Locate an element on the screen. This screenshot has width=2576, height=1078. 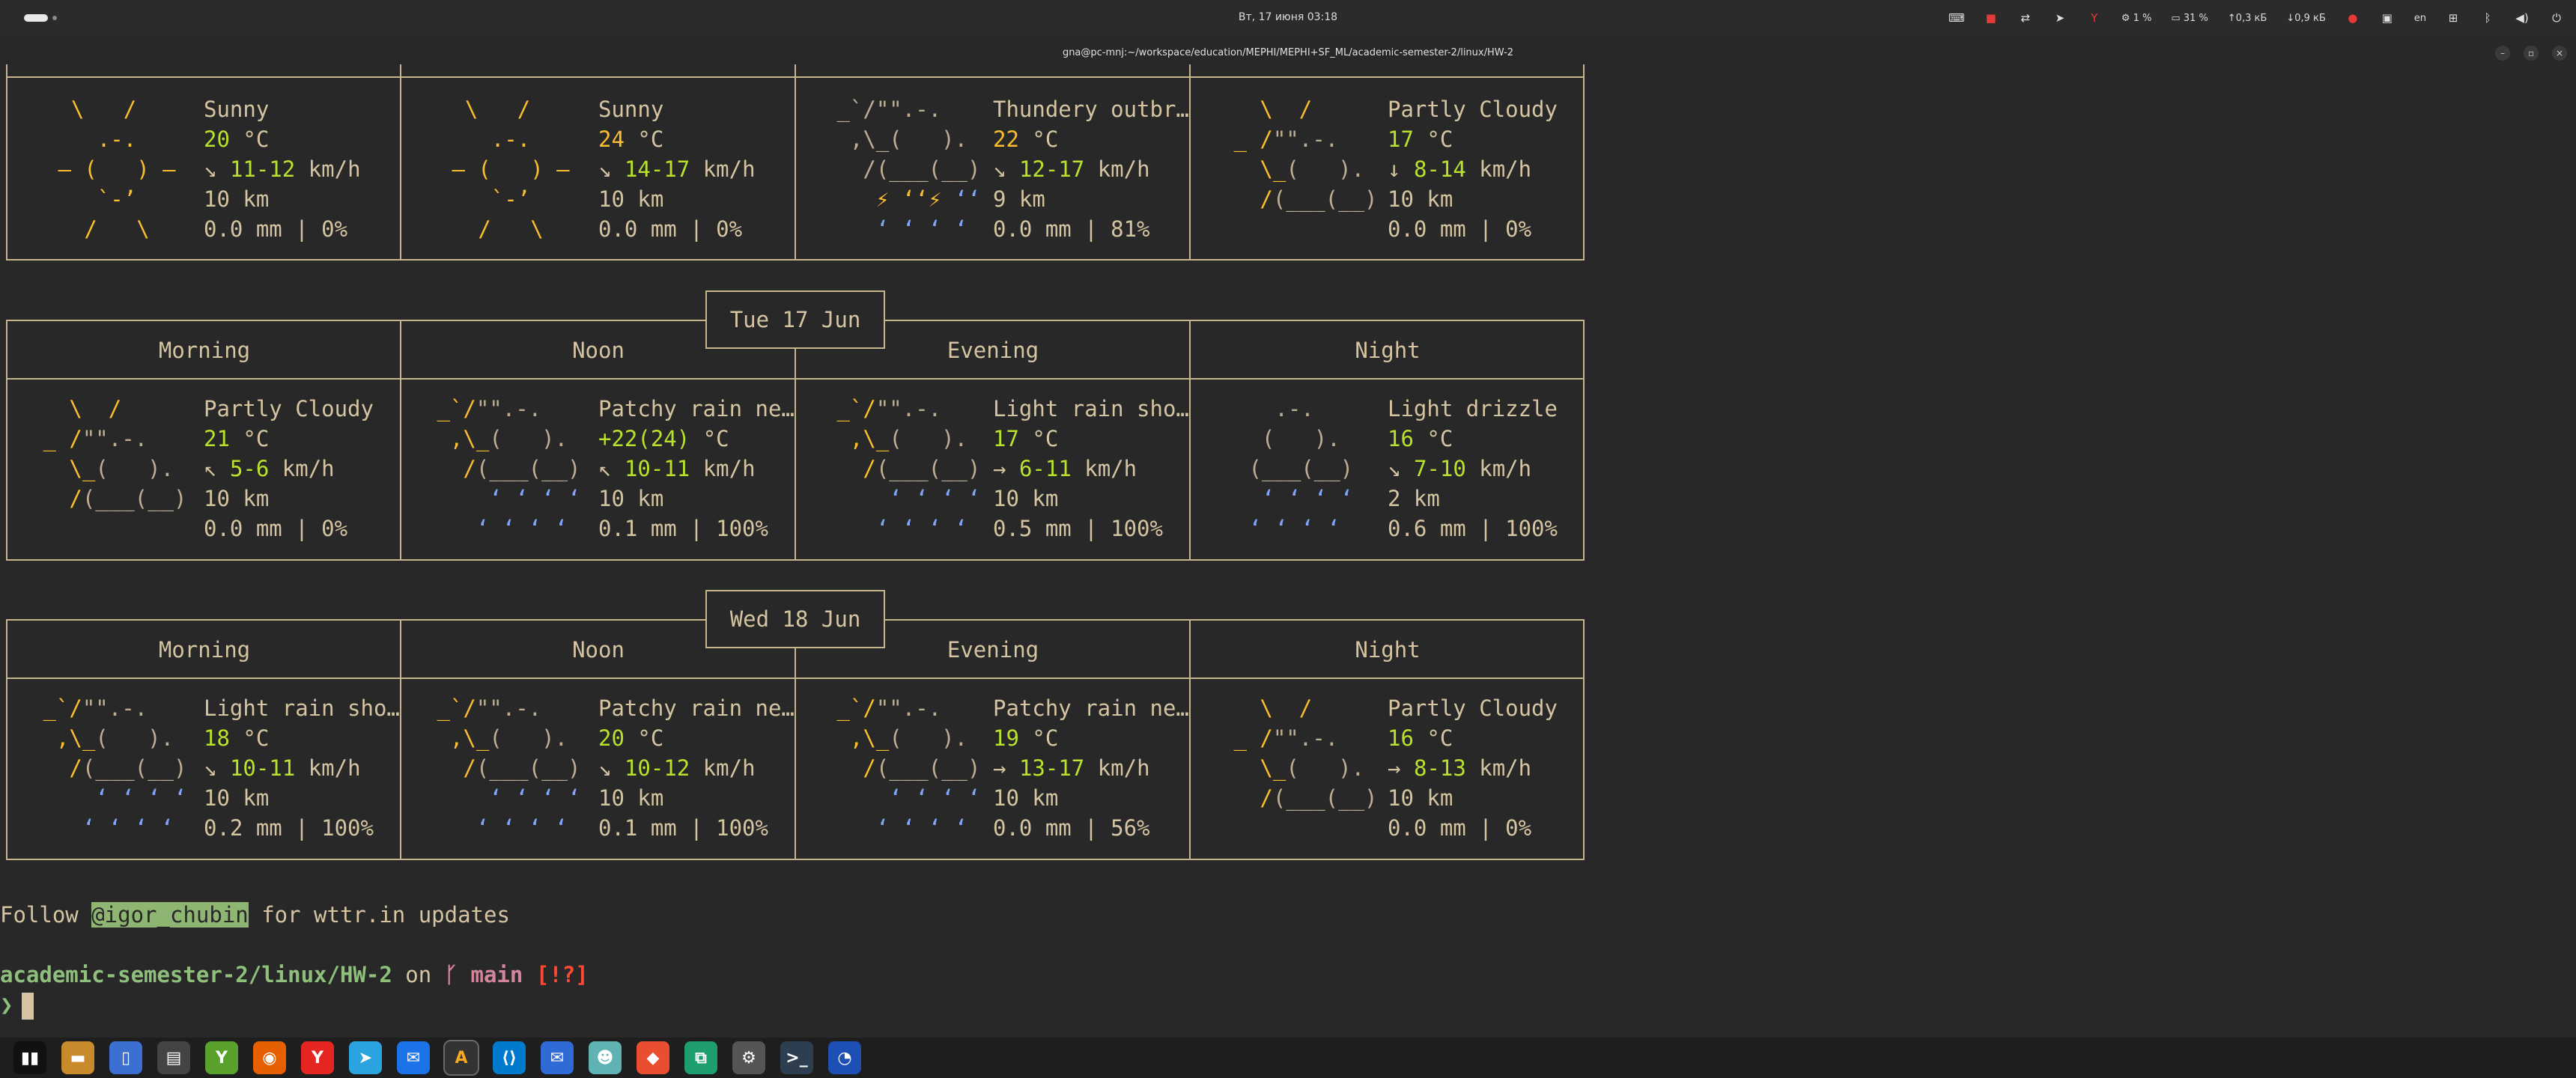
cpu-usage: ⚙ 1 % is located at coordinates (2136, 18).